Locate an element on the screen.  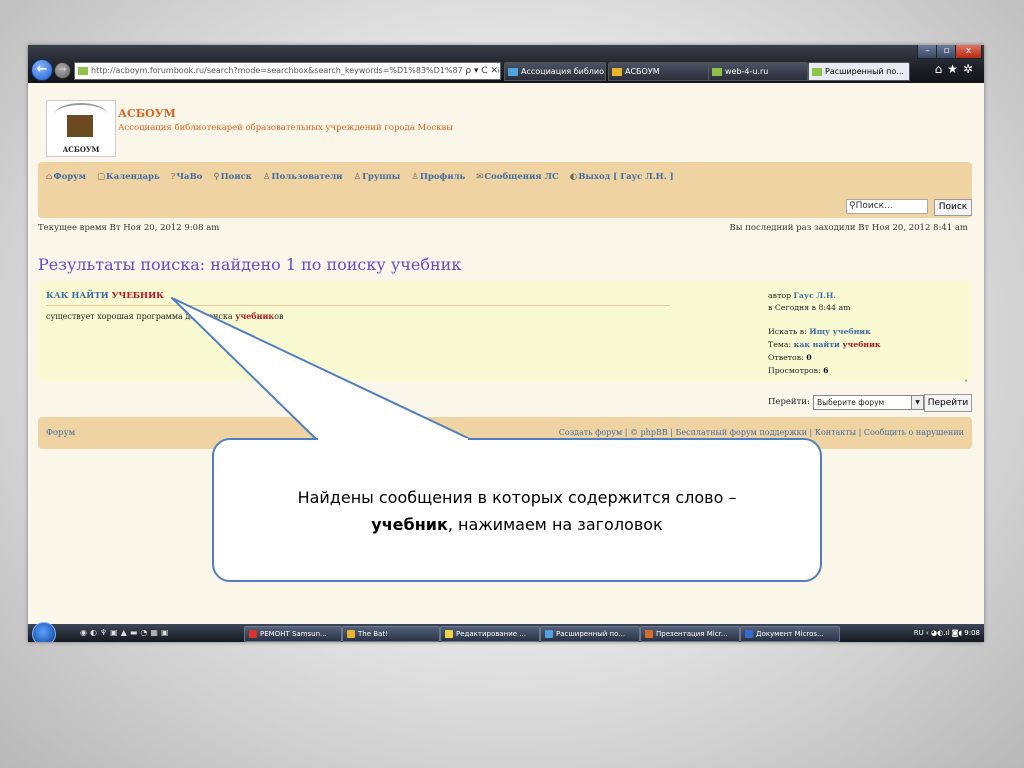
result-views: Просмотров: 6 is located at coordinates (798, 370).